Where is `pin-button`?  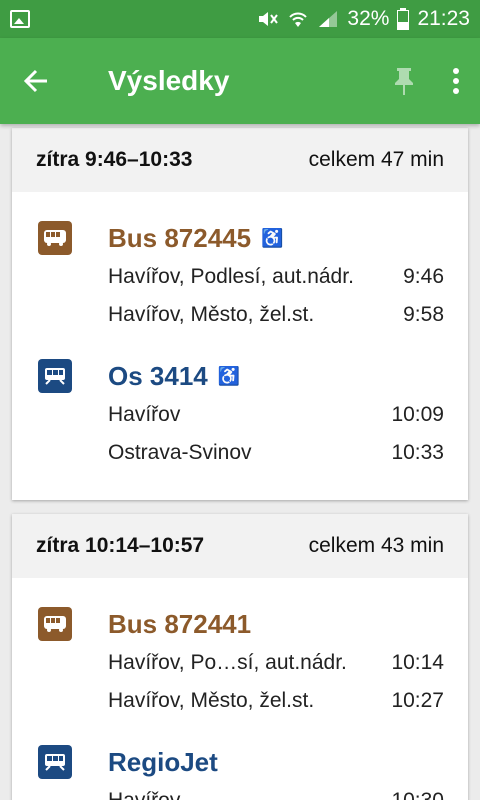
pin-button is located at coordinates (404, 81).